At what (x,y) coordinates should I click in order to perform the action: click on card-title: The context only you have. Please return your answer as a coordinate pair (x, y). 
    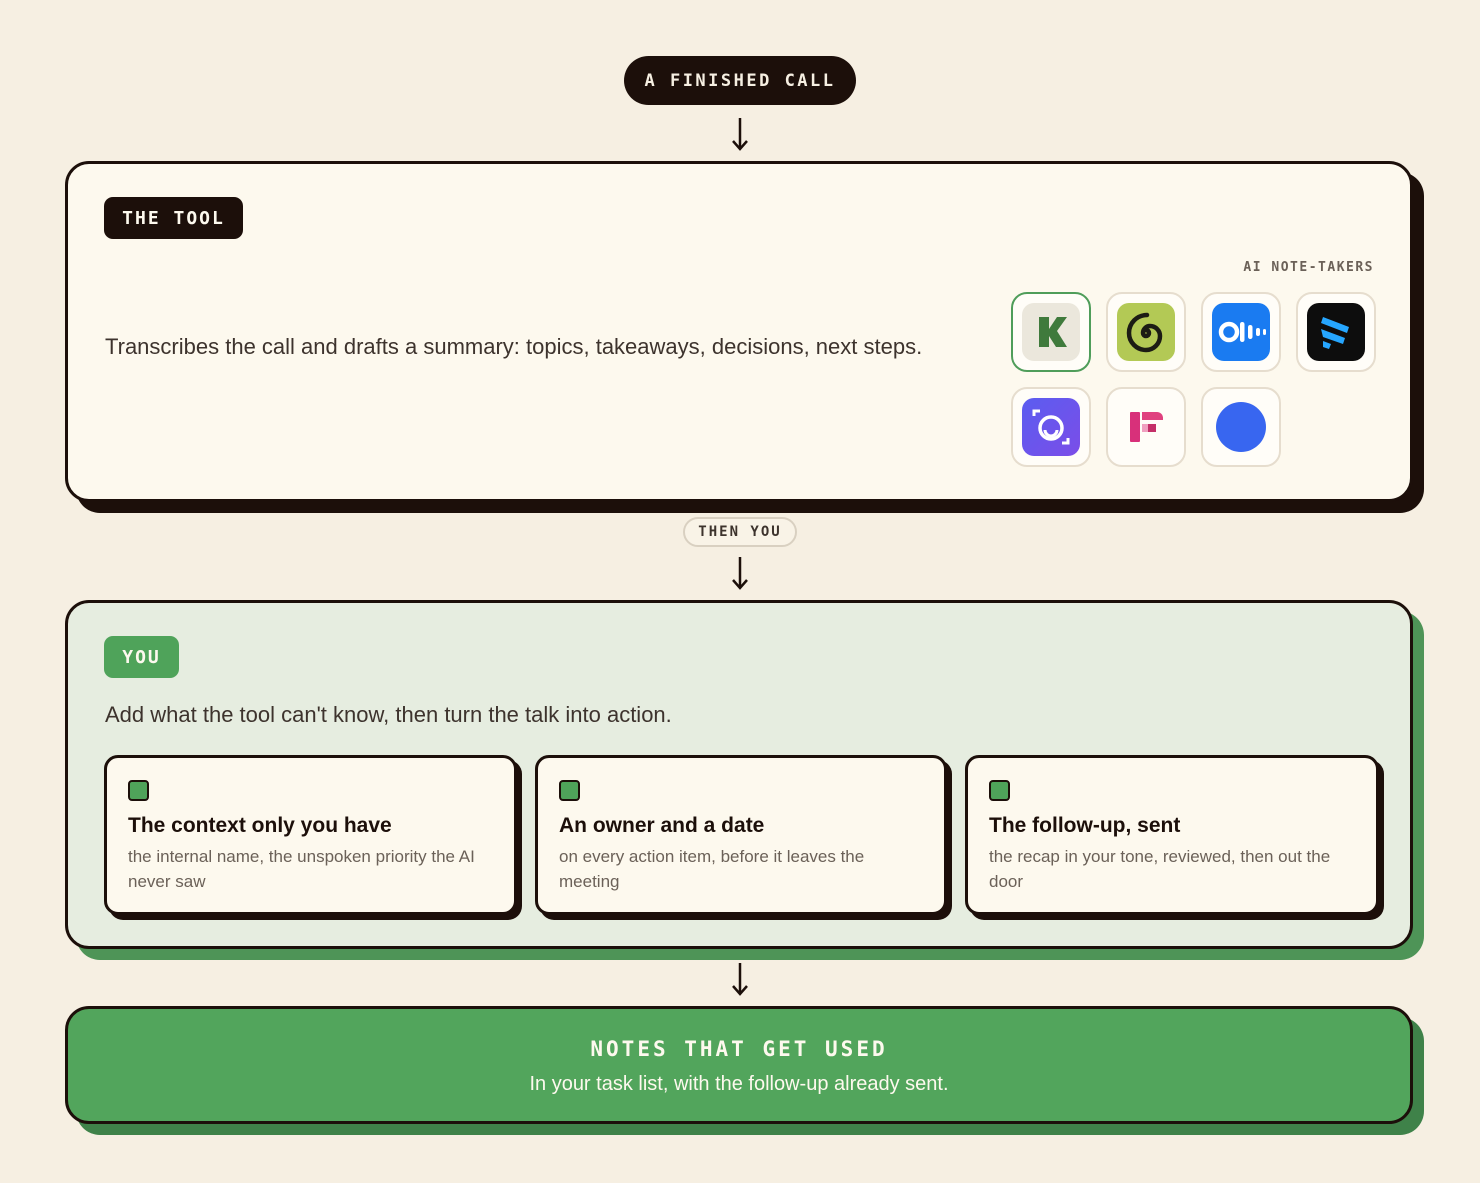
    Looking at the image, I should click on (260, 825).